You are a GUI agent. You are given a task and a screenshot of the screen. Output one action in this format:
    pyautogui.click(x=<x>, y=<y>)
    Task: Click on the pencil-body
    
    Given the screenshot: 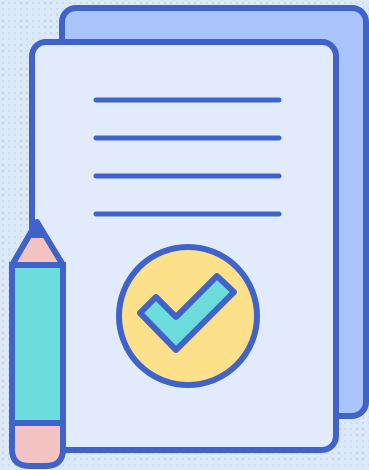 What is the action you would take?
    pyautogui.click(x=37, y=344)
    